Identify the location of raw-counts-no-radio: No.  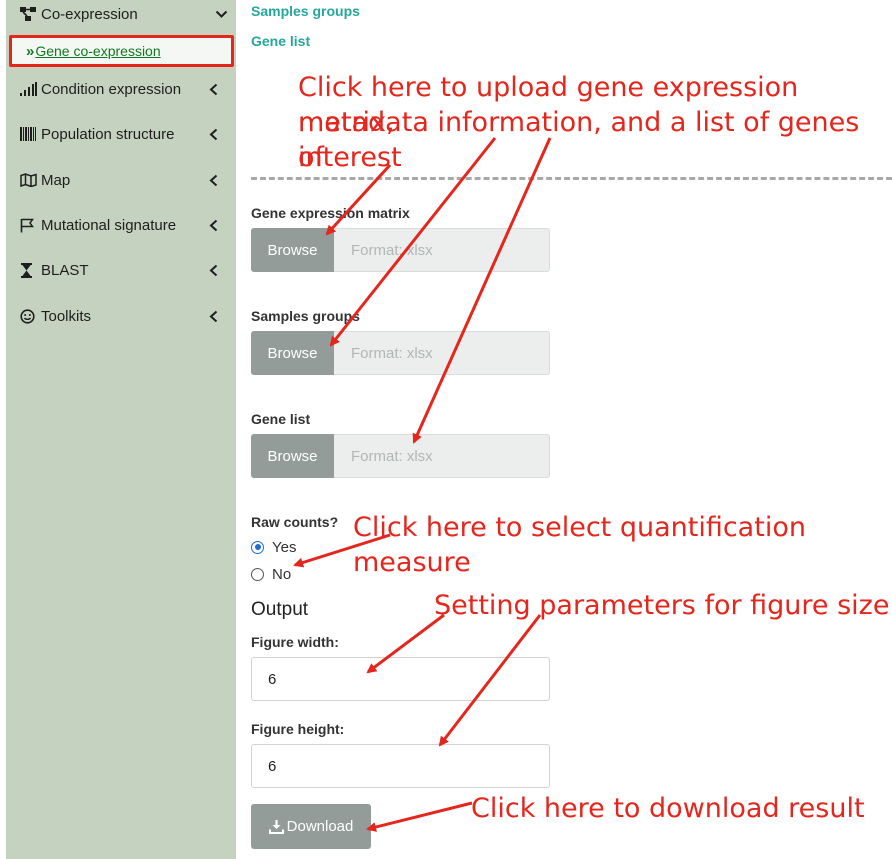
(271, 574).